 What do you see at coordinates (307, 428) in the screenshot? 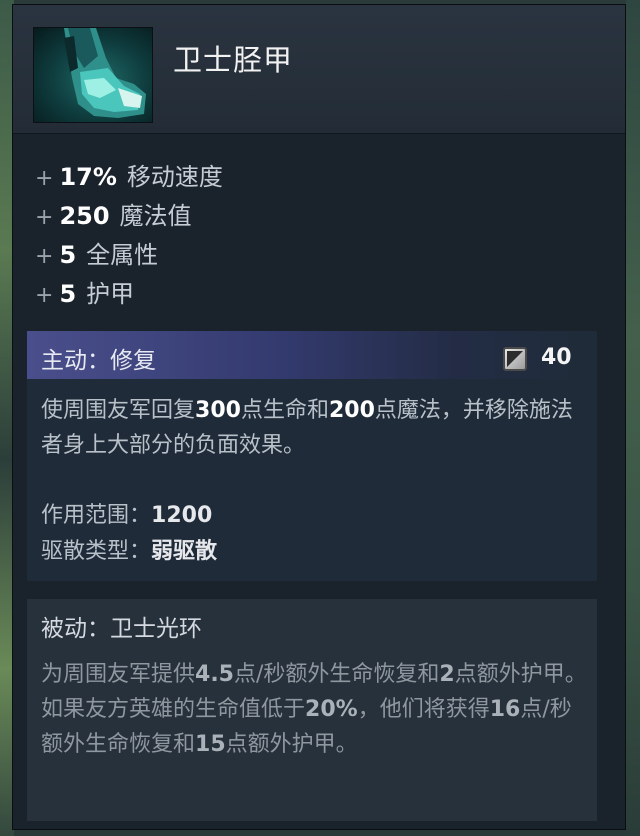
I see `active-ability-description: 使周围友军回复300点生命和200点魔法，并移除施法者身上大部分的负面效果。` at bounding box center [307, 428].